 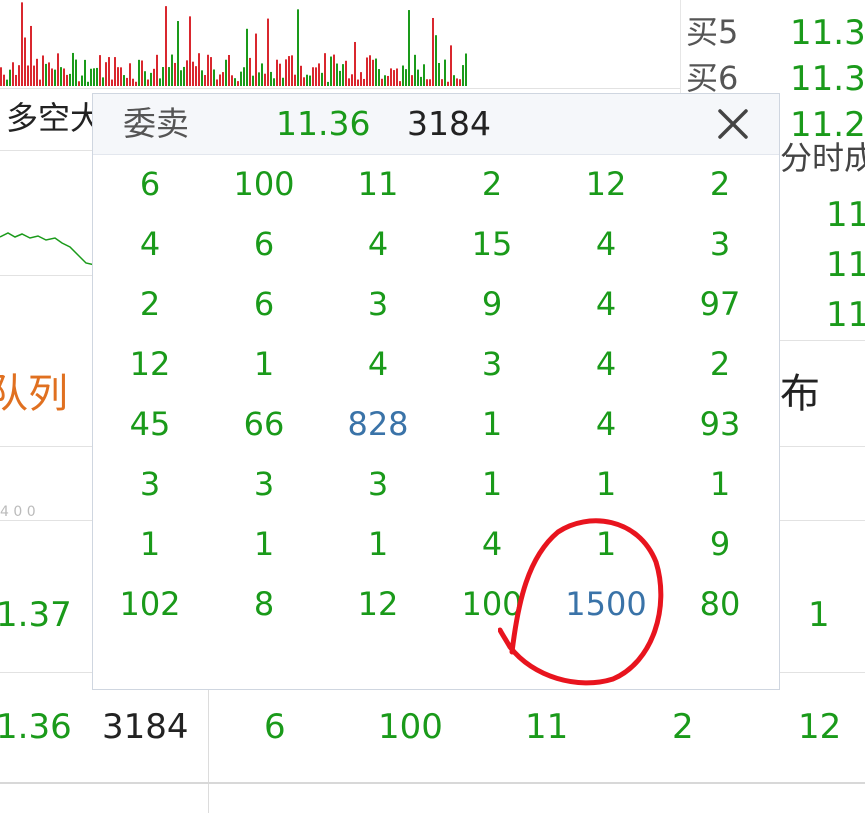 What do you see at coordinates (827, 125) in the screenshot?
I see `ask-level-7-price: 11.29` at bounding box center [827, 125].